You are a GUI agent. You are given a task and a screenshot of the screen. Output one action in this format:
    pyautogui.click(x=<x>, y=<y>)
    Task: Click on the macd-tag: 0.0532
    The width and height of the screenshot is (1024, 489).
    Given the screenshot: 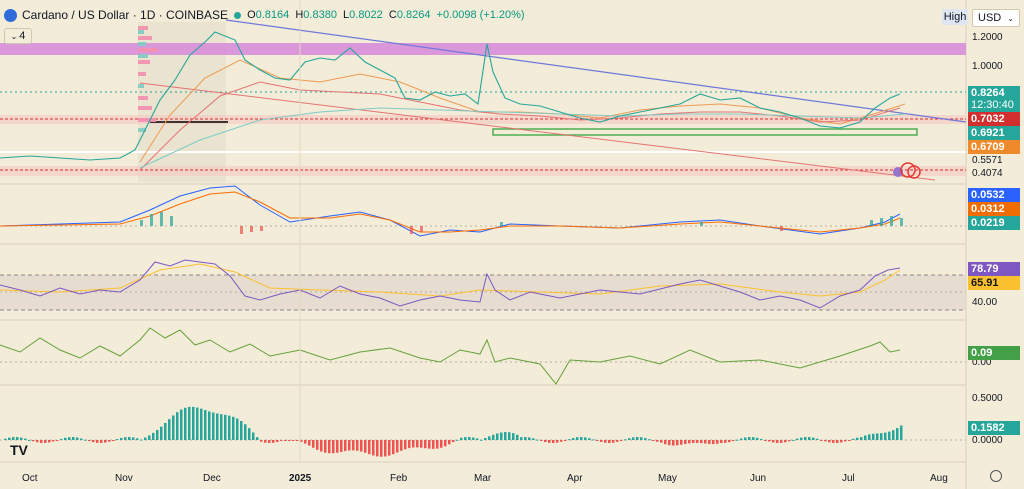 What is the action you would take?
    pyautogui.click(x=994, y=195)
    